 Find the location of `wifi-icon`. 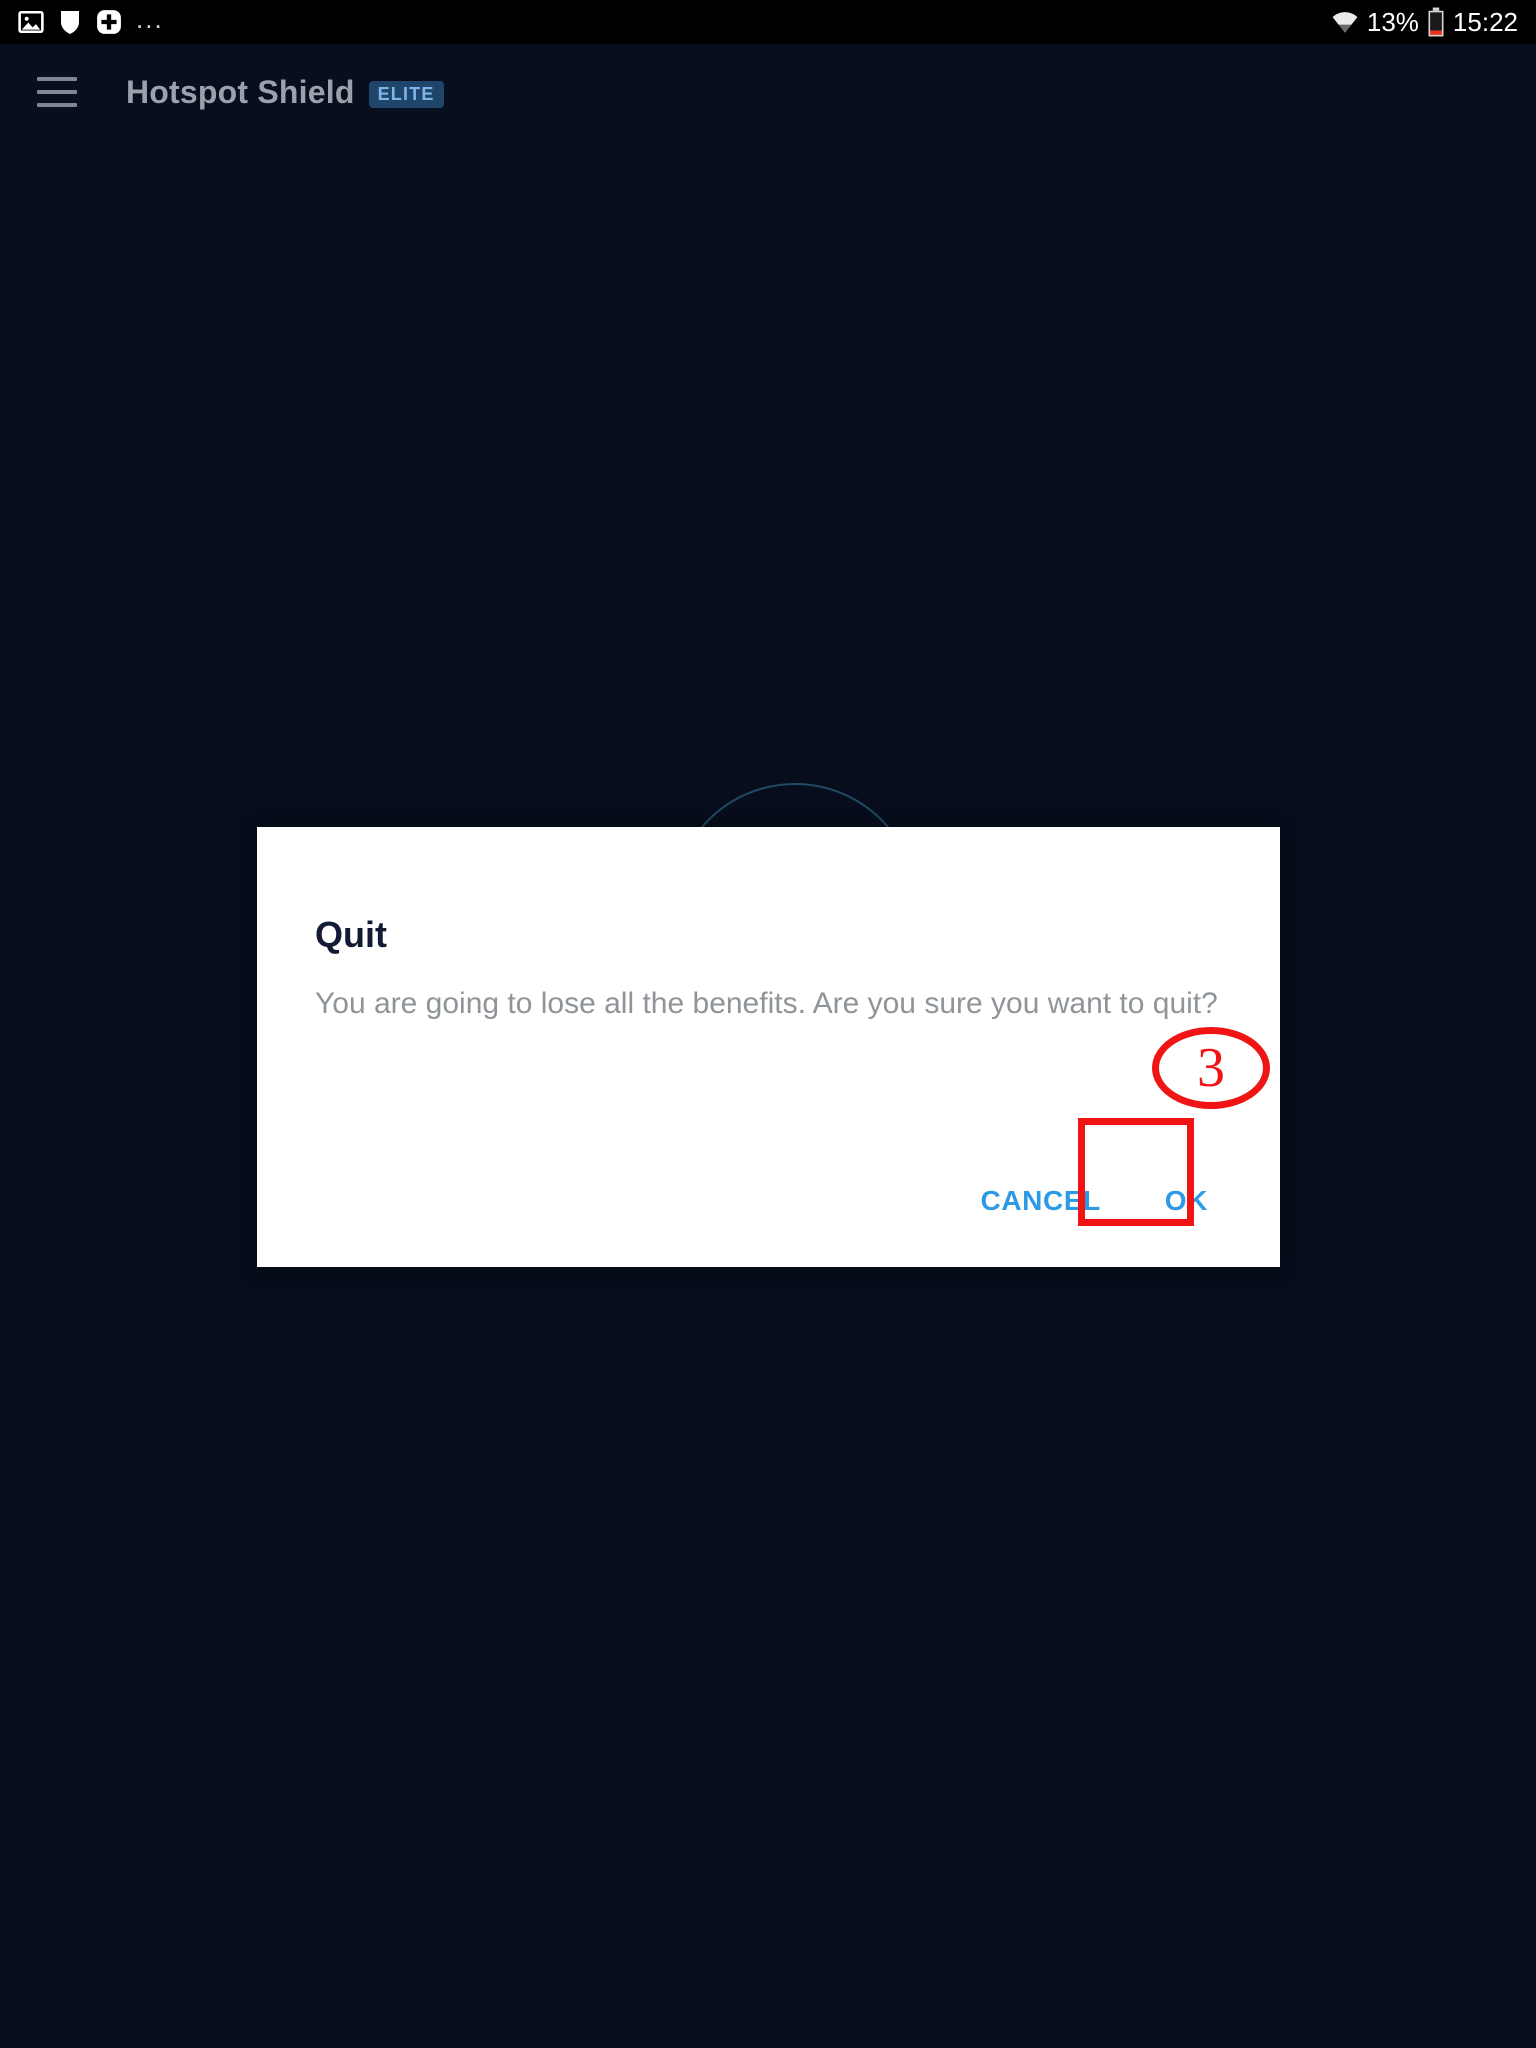

wifi-icon is located at coordinates (1345, 22).